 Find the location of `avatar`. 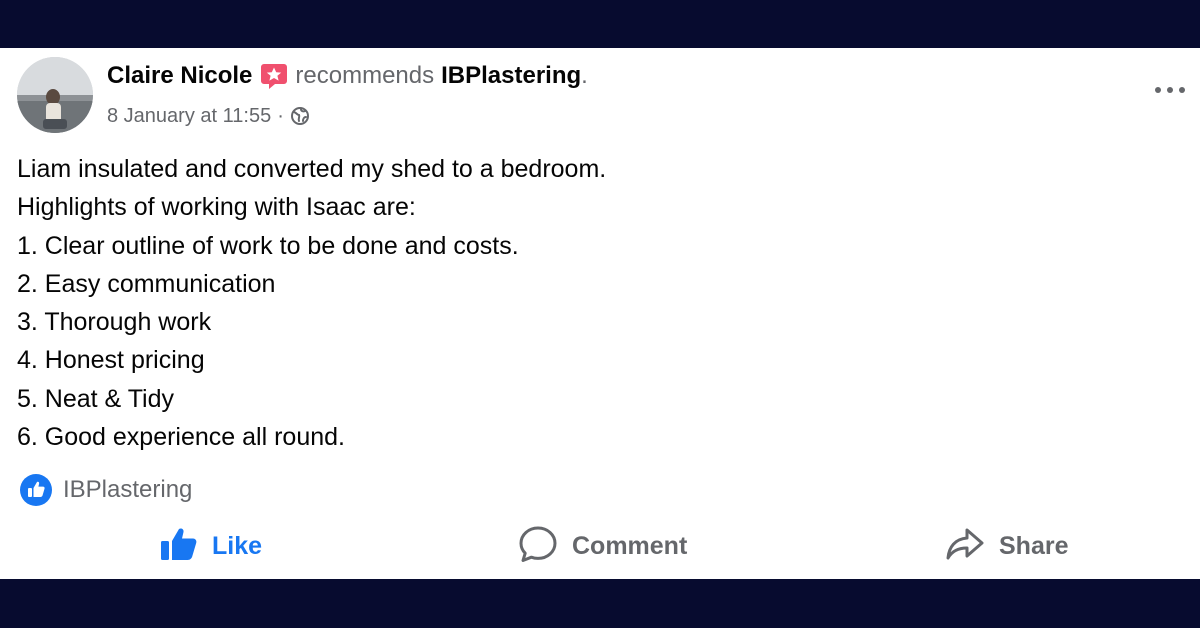

avatar is located at coordinates (55, 95).